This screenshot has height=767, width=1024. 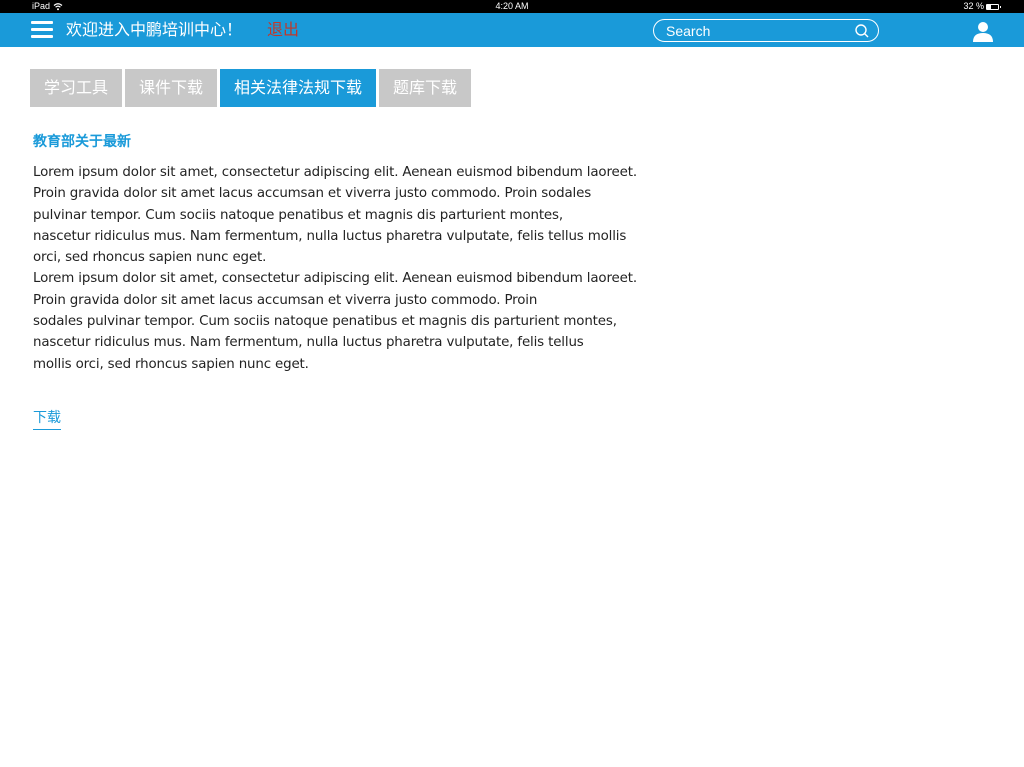 I want to click on hamburger-menu-icon, so click(x=42, y=30).